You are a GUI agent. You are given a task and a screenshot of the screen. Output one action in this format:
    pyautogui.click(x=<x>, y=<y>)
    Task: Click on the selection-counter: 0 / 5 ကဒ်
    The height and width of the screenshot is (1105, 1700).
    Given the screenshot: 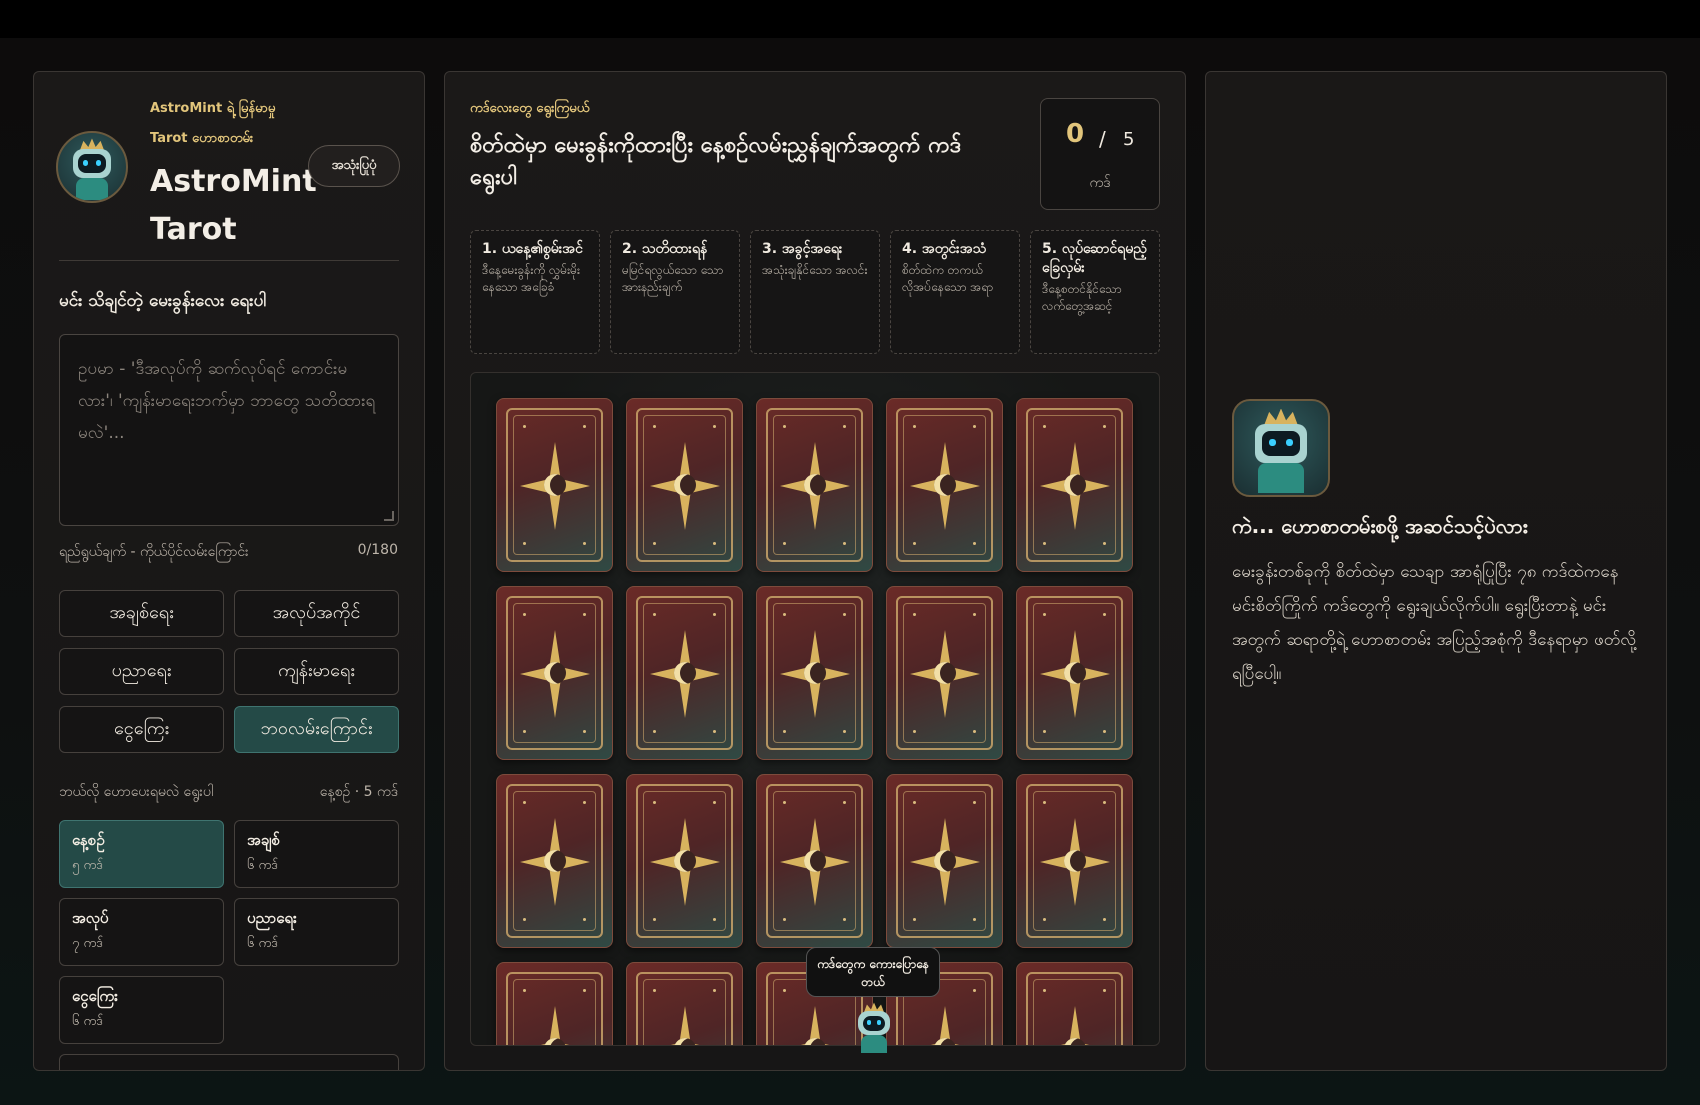 What is the action you would take?
    pyautogui.click(x=1100, y=154)
    